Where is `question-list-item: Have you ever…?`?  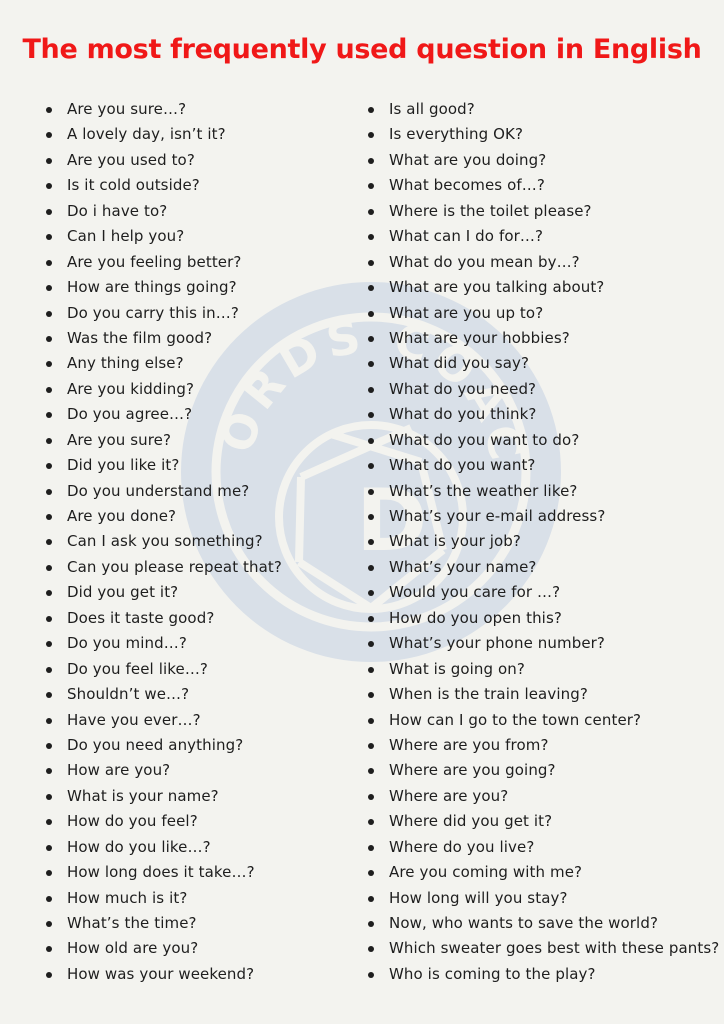
question-list-item: Have you ever…? is located at coordinates (164, 720).